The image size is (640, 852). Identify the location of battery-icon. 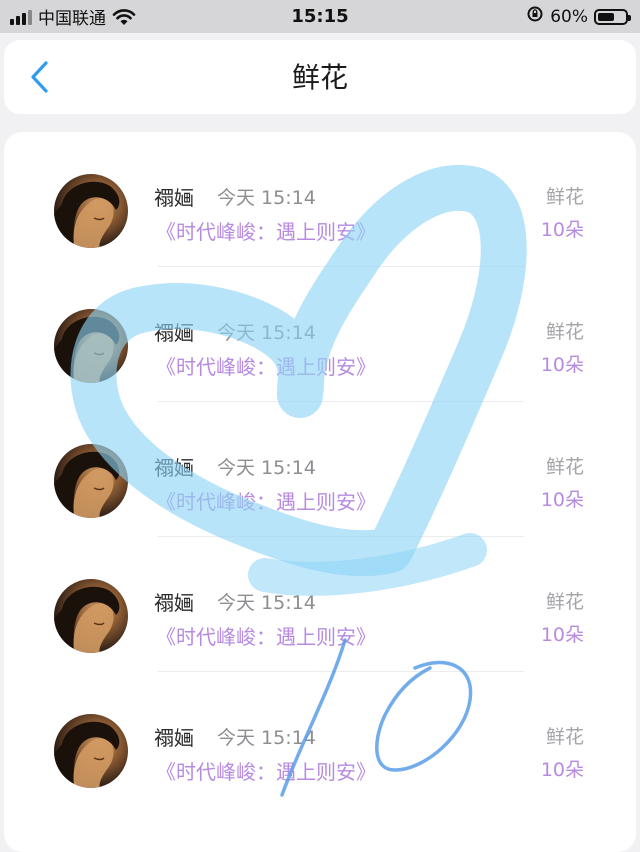
(612, 16).